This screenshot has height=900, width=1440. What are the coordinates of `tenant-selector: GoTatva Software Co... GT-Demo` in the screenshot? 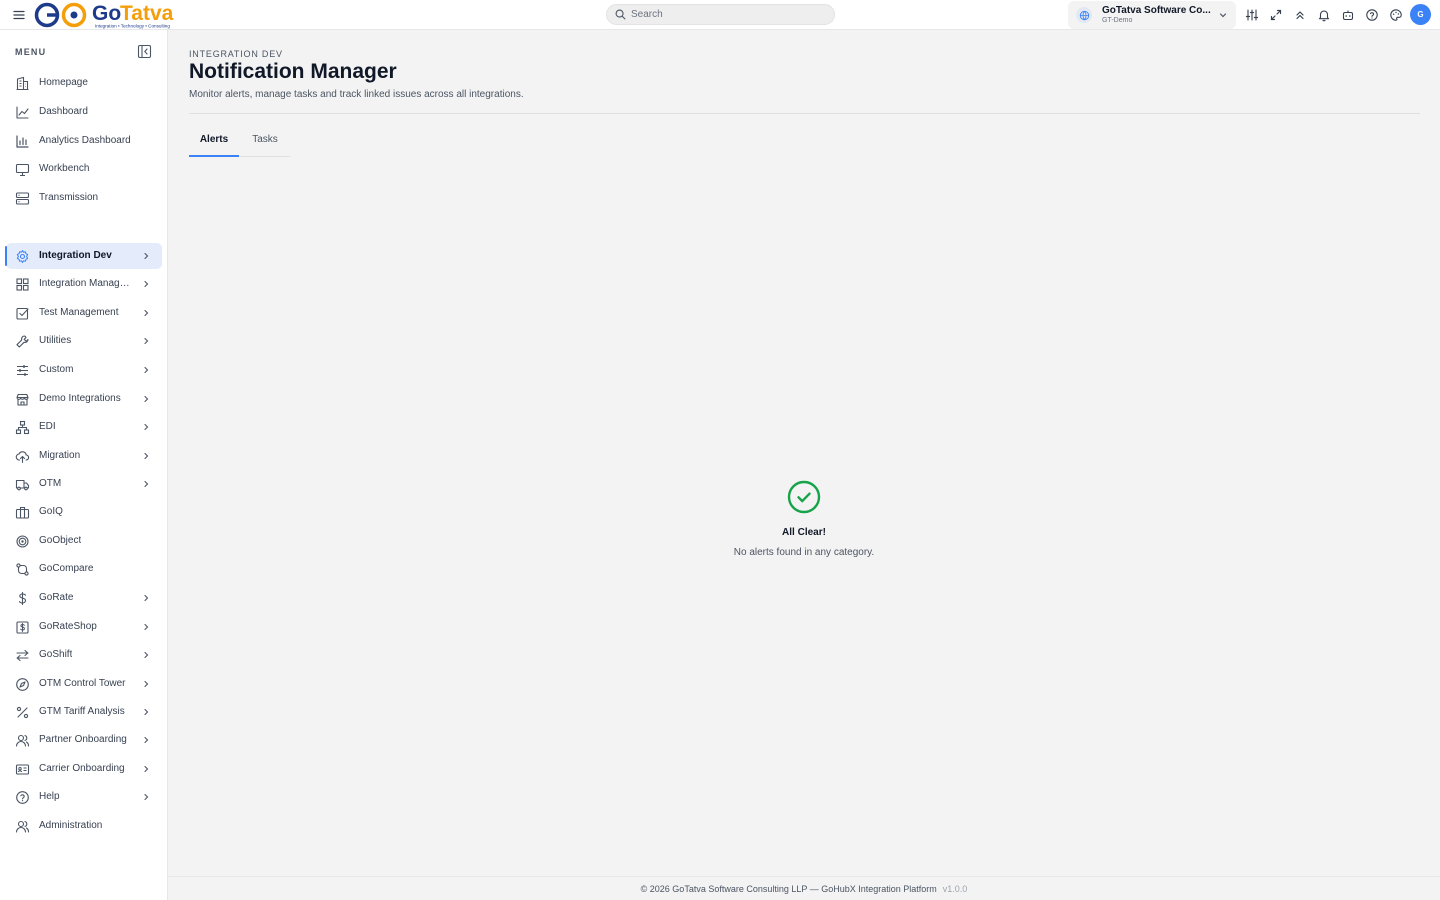 It's located at (1152, 15).